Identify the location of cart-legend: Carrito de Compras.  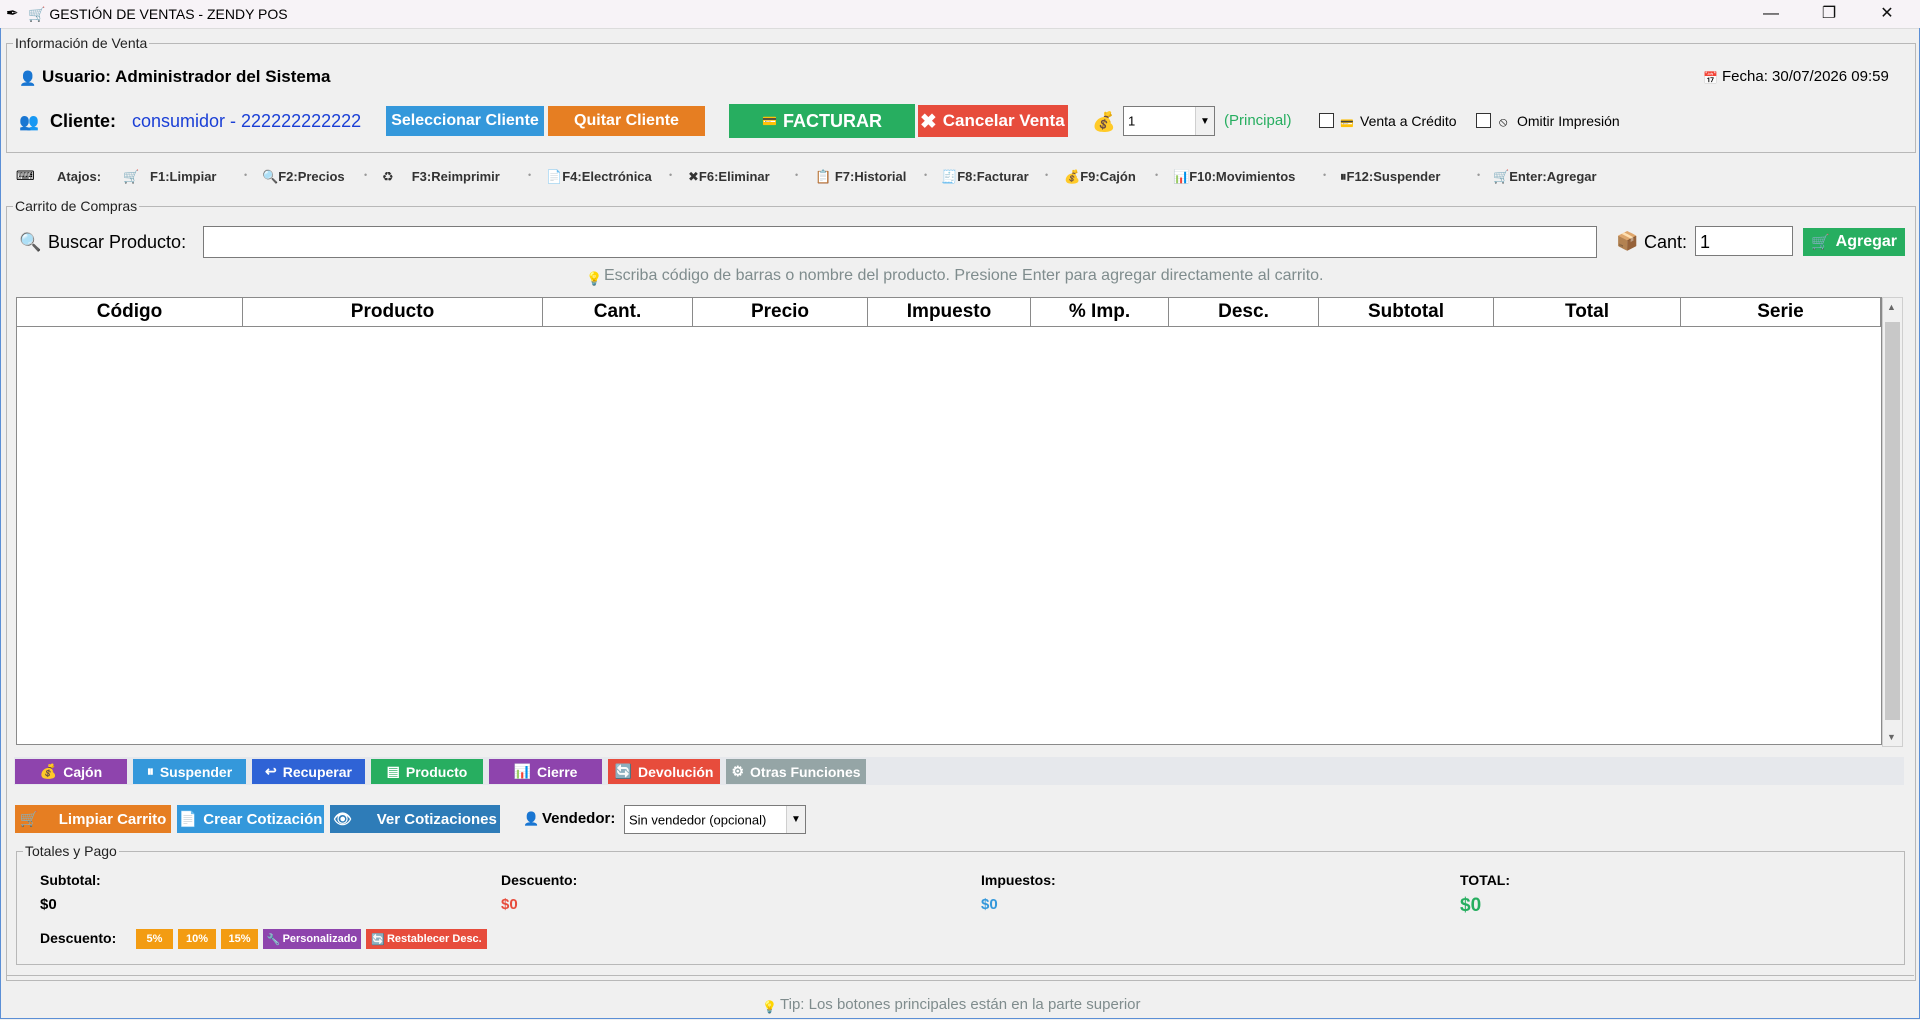
(76, 206).